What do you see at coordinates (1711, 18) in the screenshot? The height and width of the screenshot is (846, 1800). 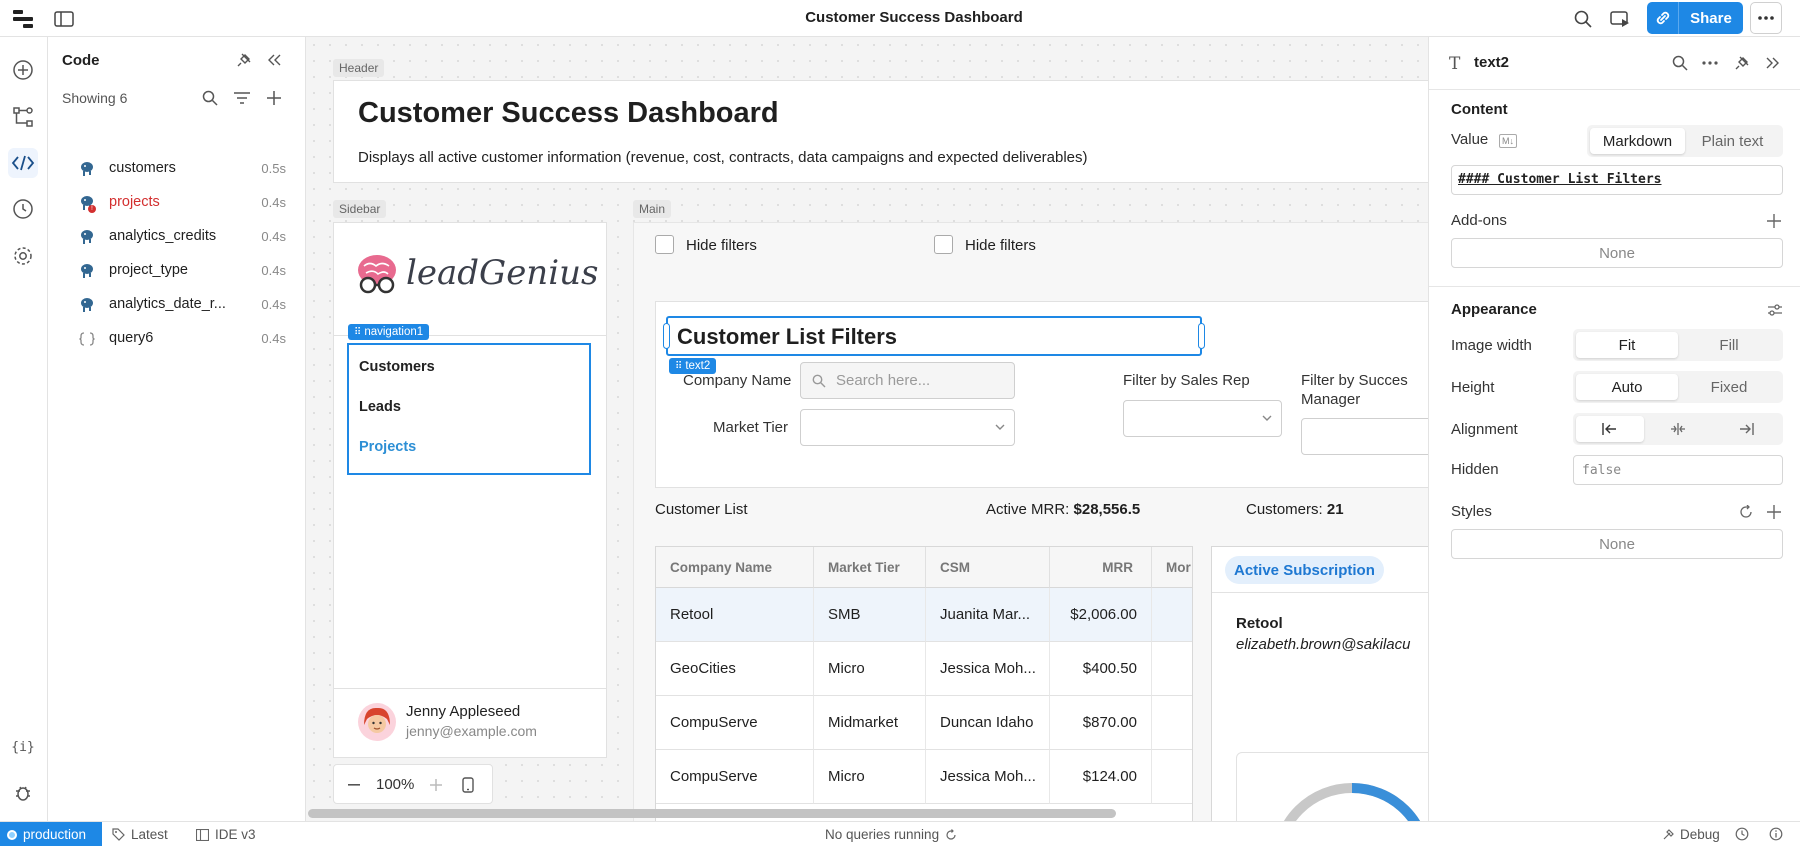 I see `share-button: Share` at bounding box center [1711, 18].